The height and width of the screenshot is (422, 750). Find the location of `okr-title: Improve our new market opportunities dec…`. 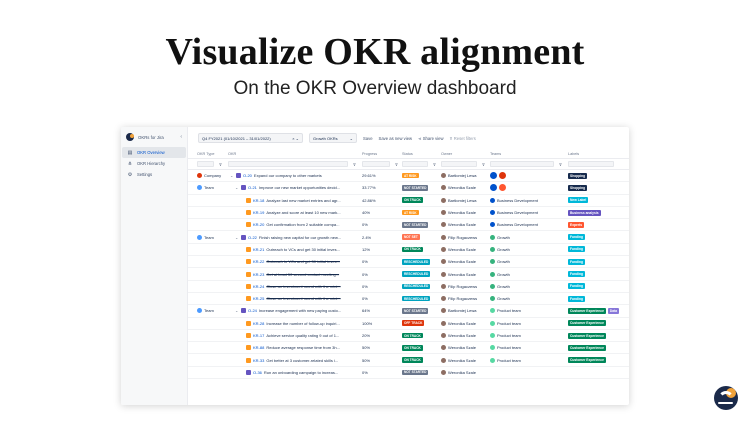

okr-title: Improve our new market opportunities dec… is located at coordinates (299, 187).